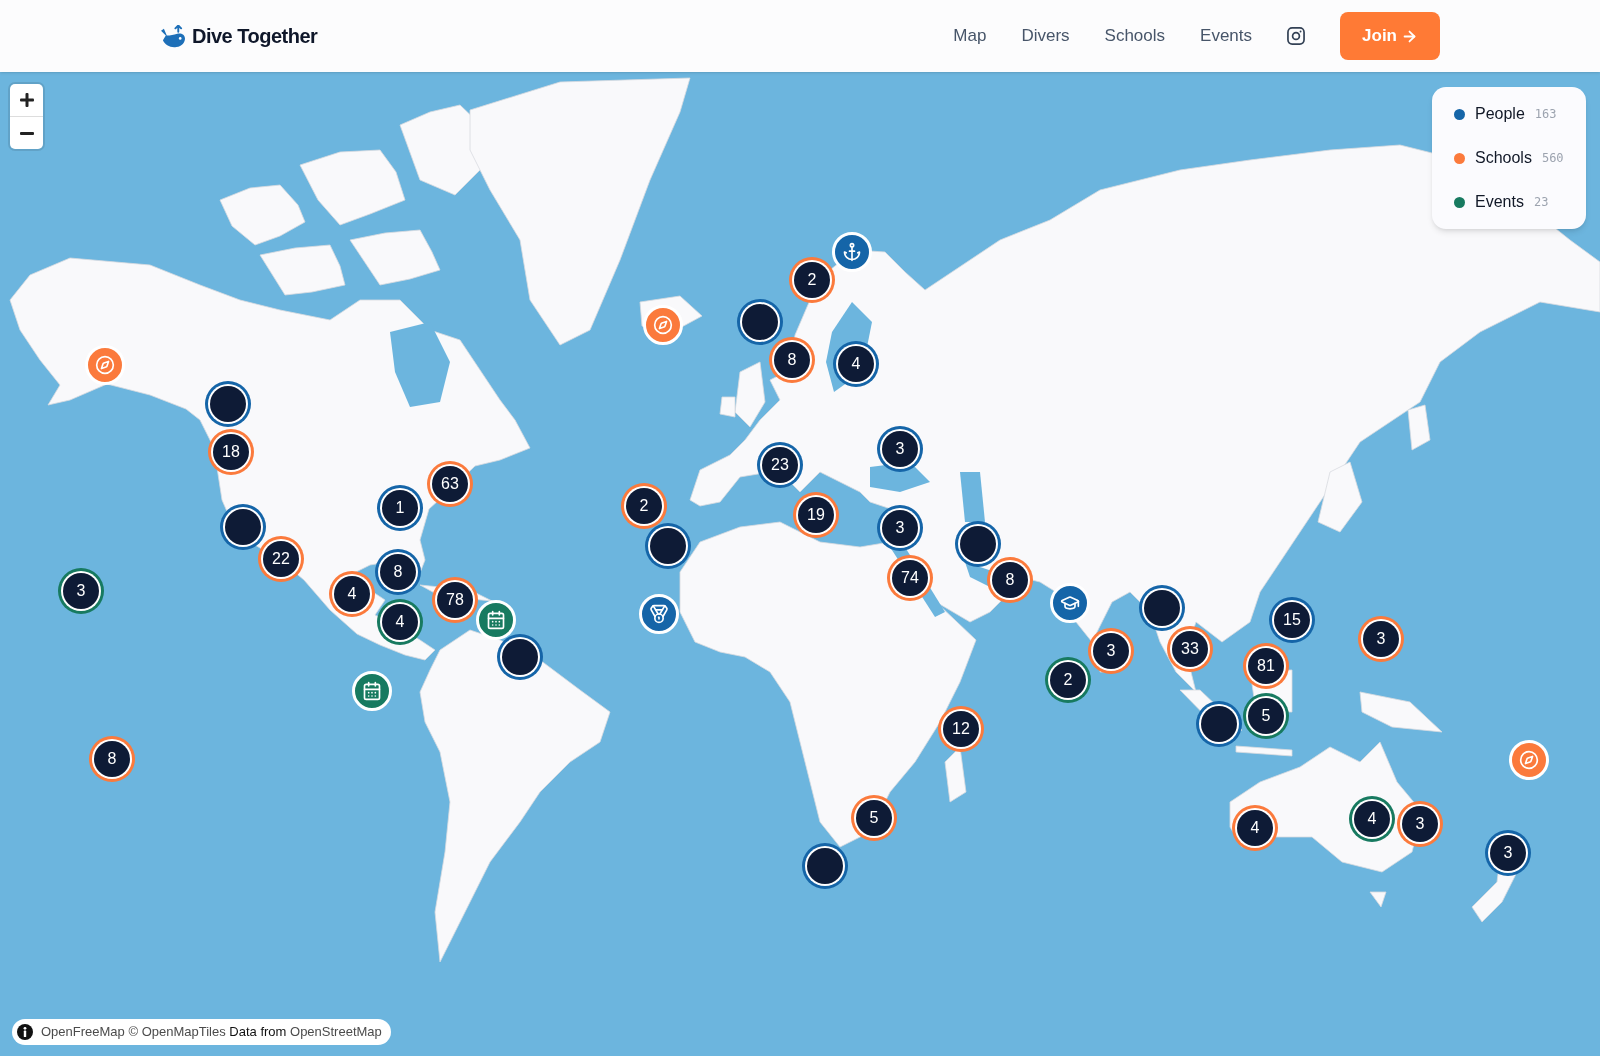  I want to click on legend-label: Schools, so click(1503, 158).